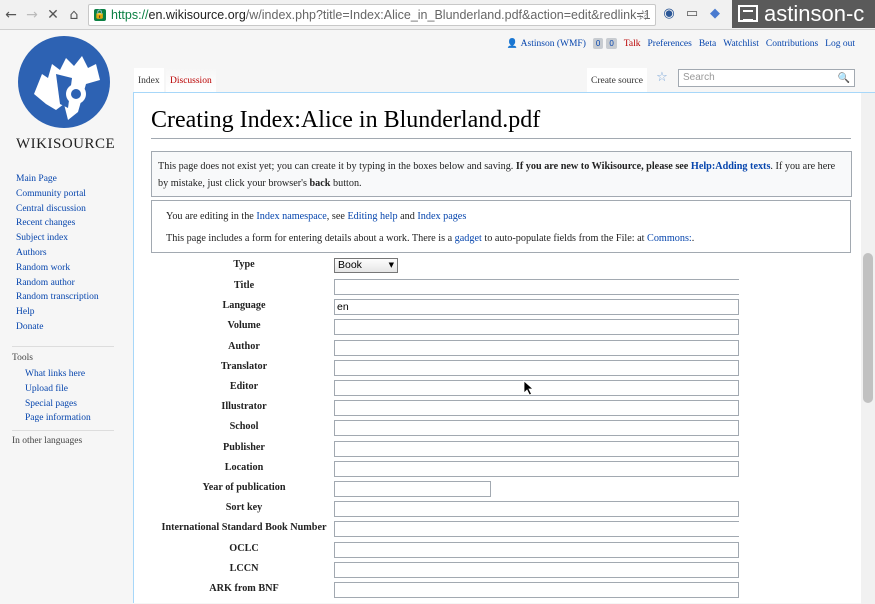 Image resolution: width=875 pixels, height=604 pixels. I want to click on form-label-international-standard-book-number: International Standard Book Number, so click(244, 528).